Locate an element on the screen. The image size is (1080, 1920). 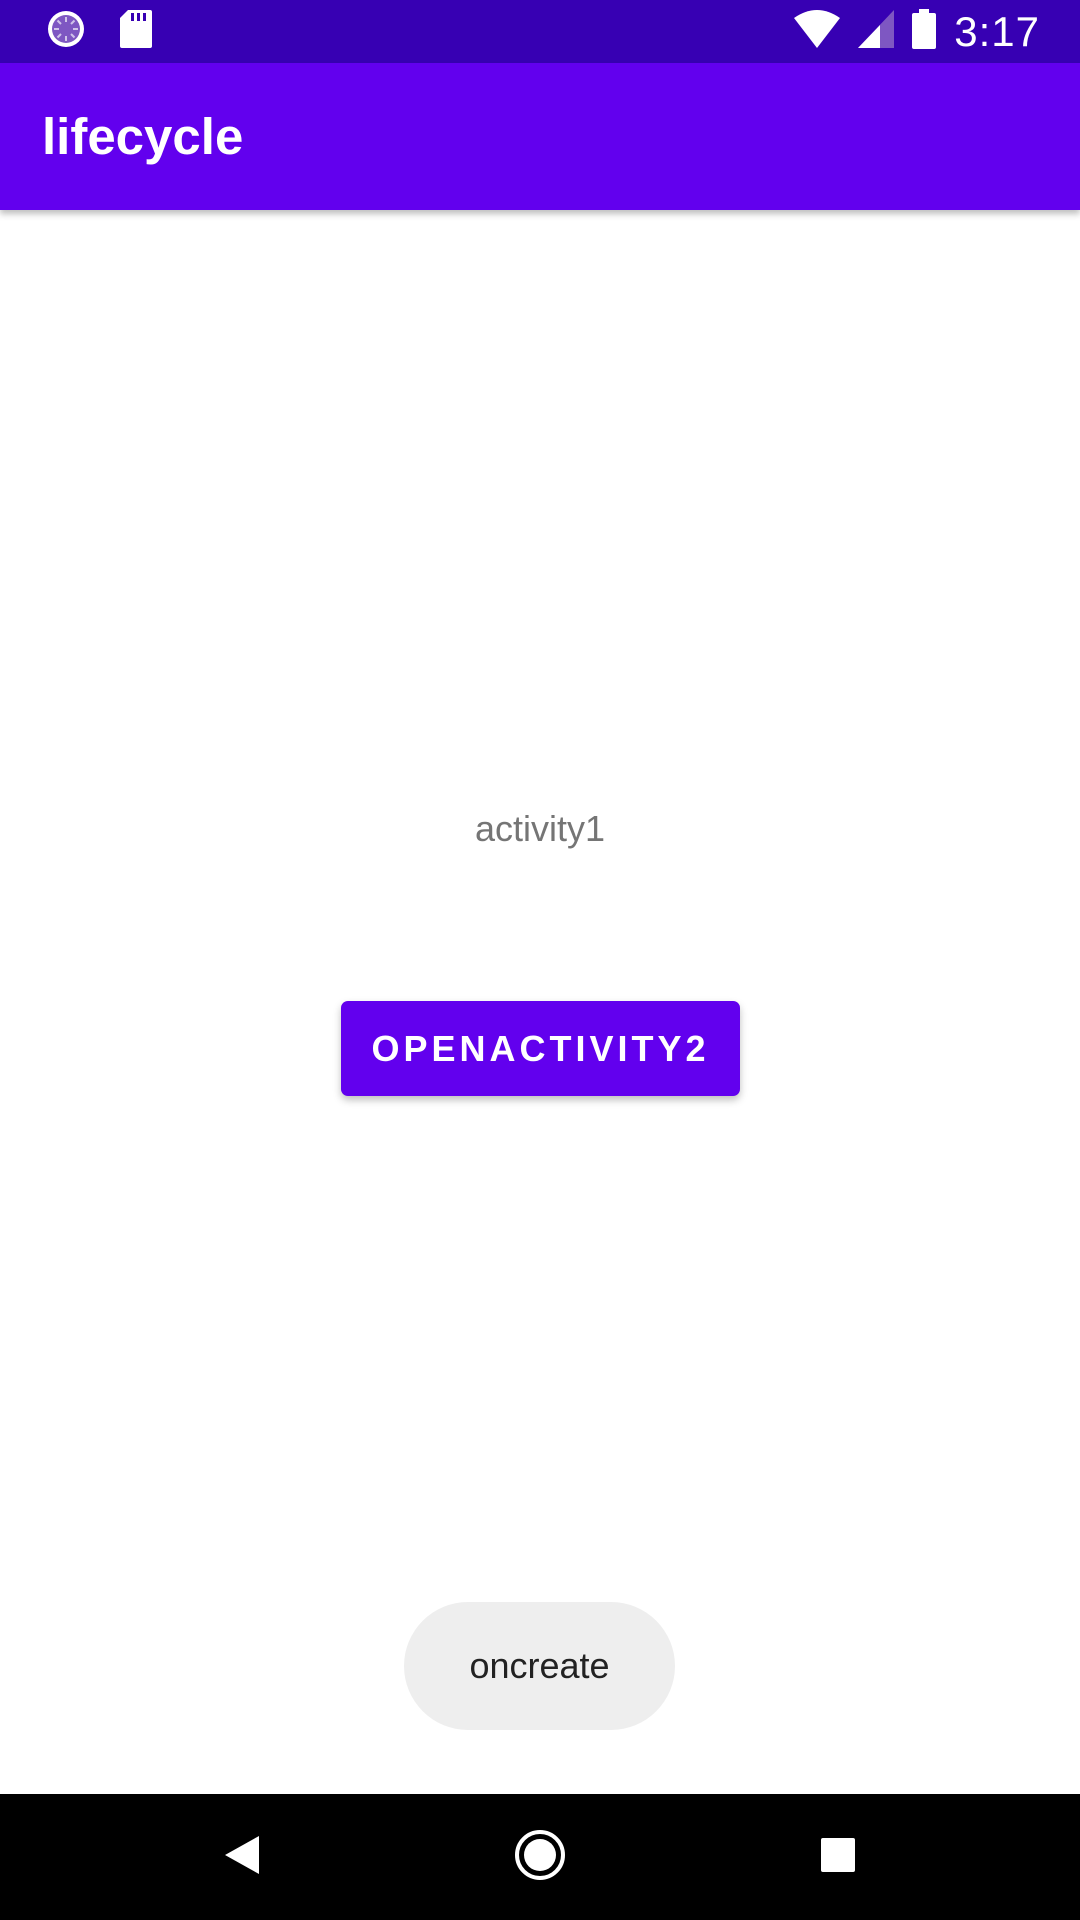
toast-message: oncreate is located at coordinates (539, 1666).